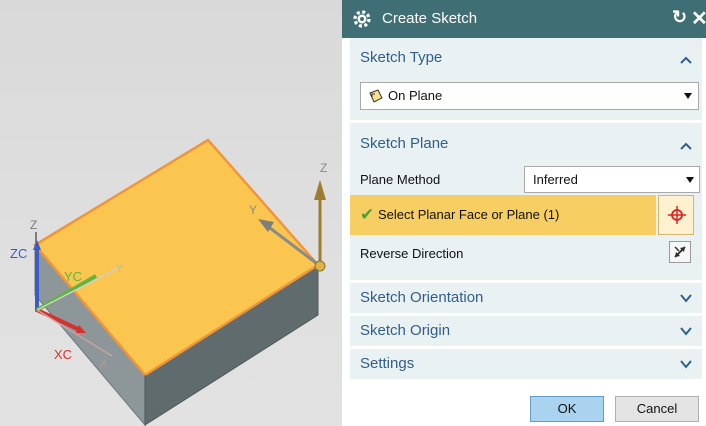  I want to click on yc-label: YC, so click(73, 276).